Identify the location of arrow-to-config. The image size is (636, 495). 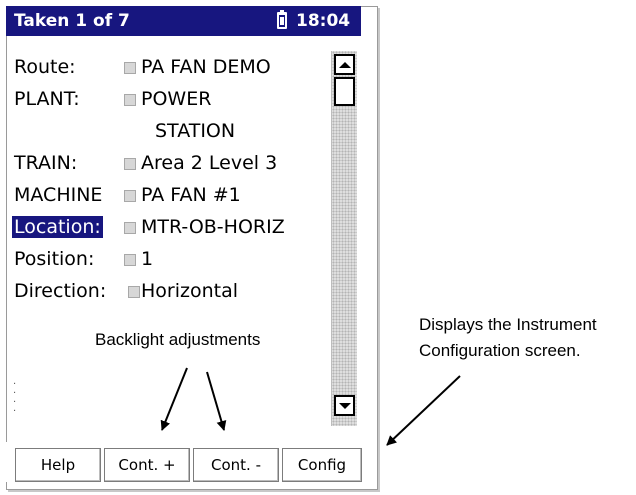
(423, 410).